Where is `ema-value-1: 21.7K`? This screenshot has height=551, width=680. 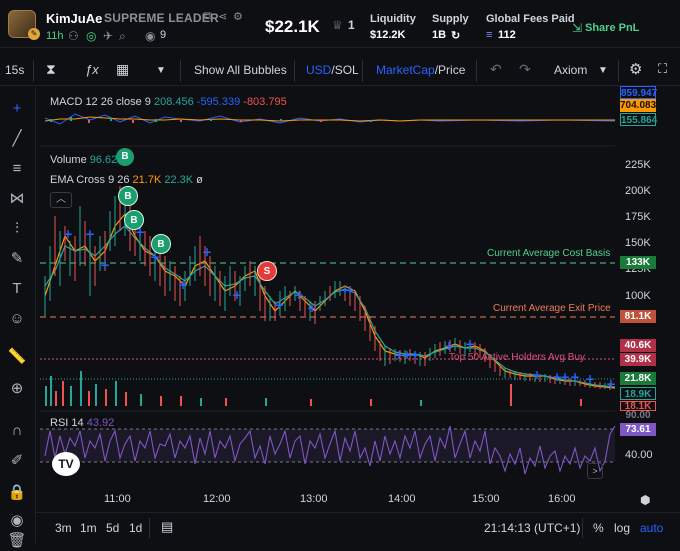
ema-value-1: 21.7K is located at coordinates (147, 180).